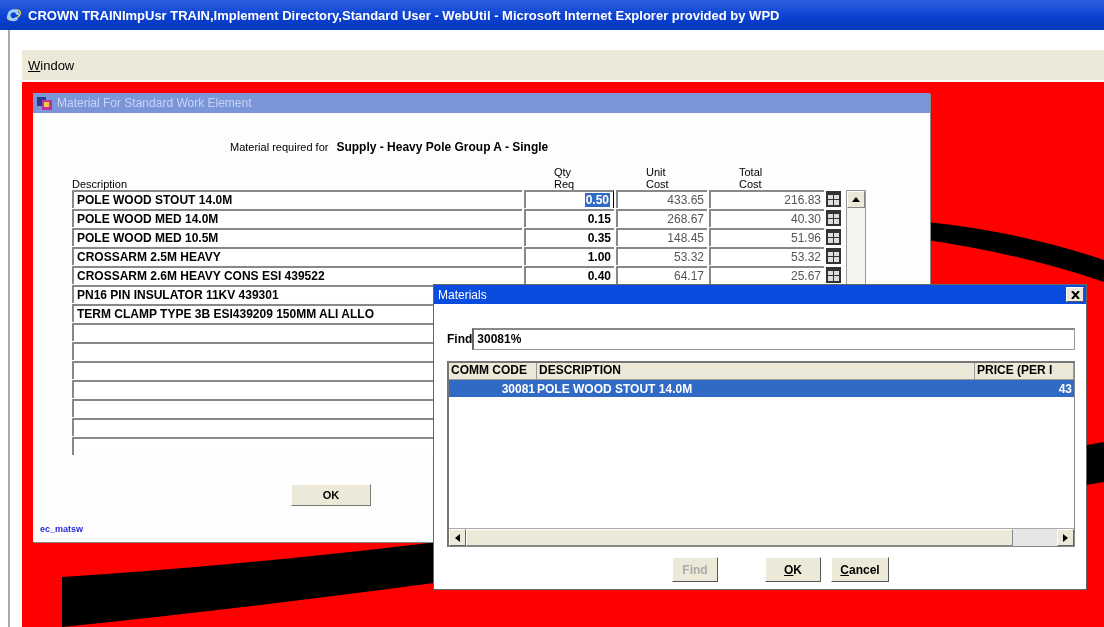  I want to click on caption-label: Material required for, so click(279, 147).